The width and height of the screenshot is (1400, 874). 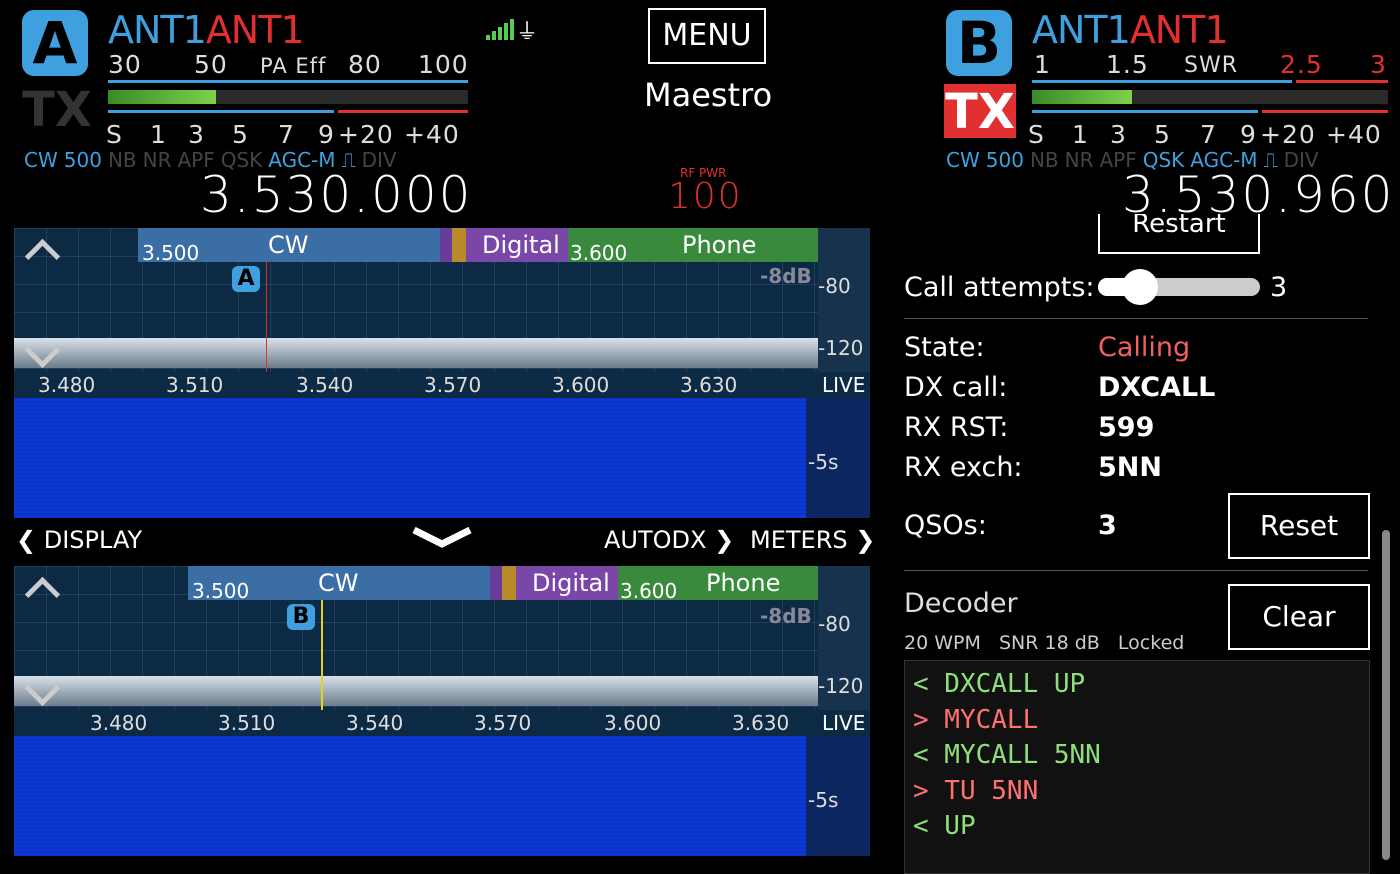 What do you see at coordinates (416, 353) in the screenshot?
I see `noise-floor` at bounding box center [416, 353].